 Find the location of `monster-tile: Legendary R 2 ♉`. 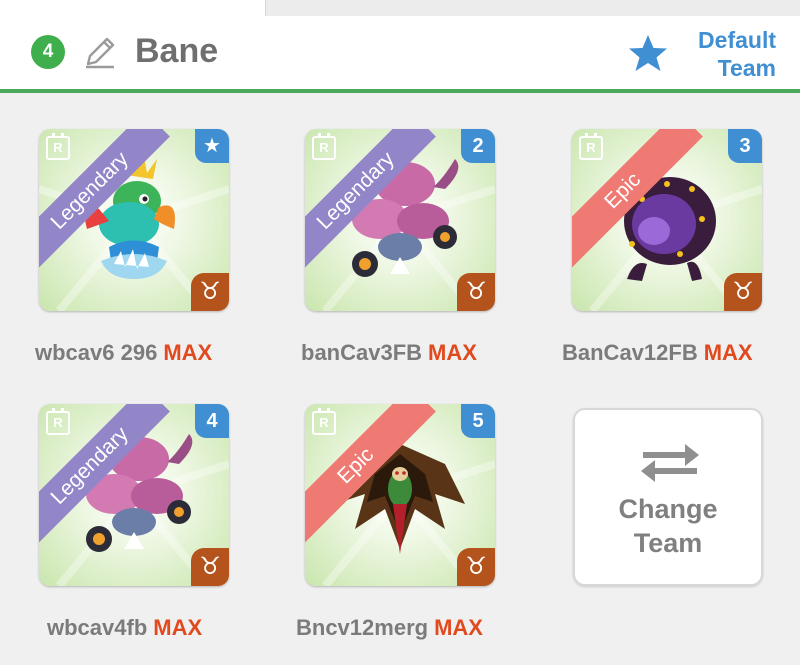

monster-tile: Legendary R 2 ♉ is located at coordinates (400, 220).